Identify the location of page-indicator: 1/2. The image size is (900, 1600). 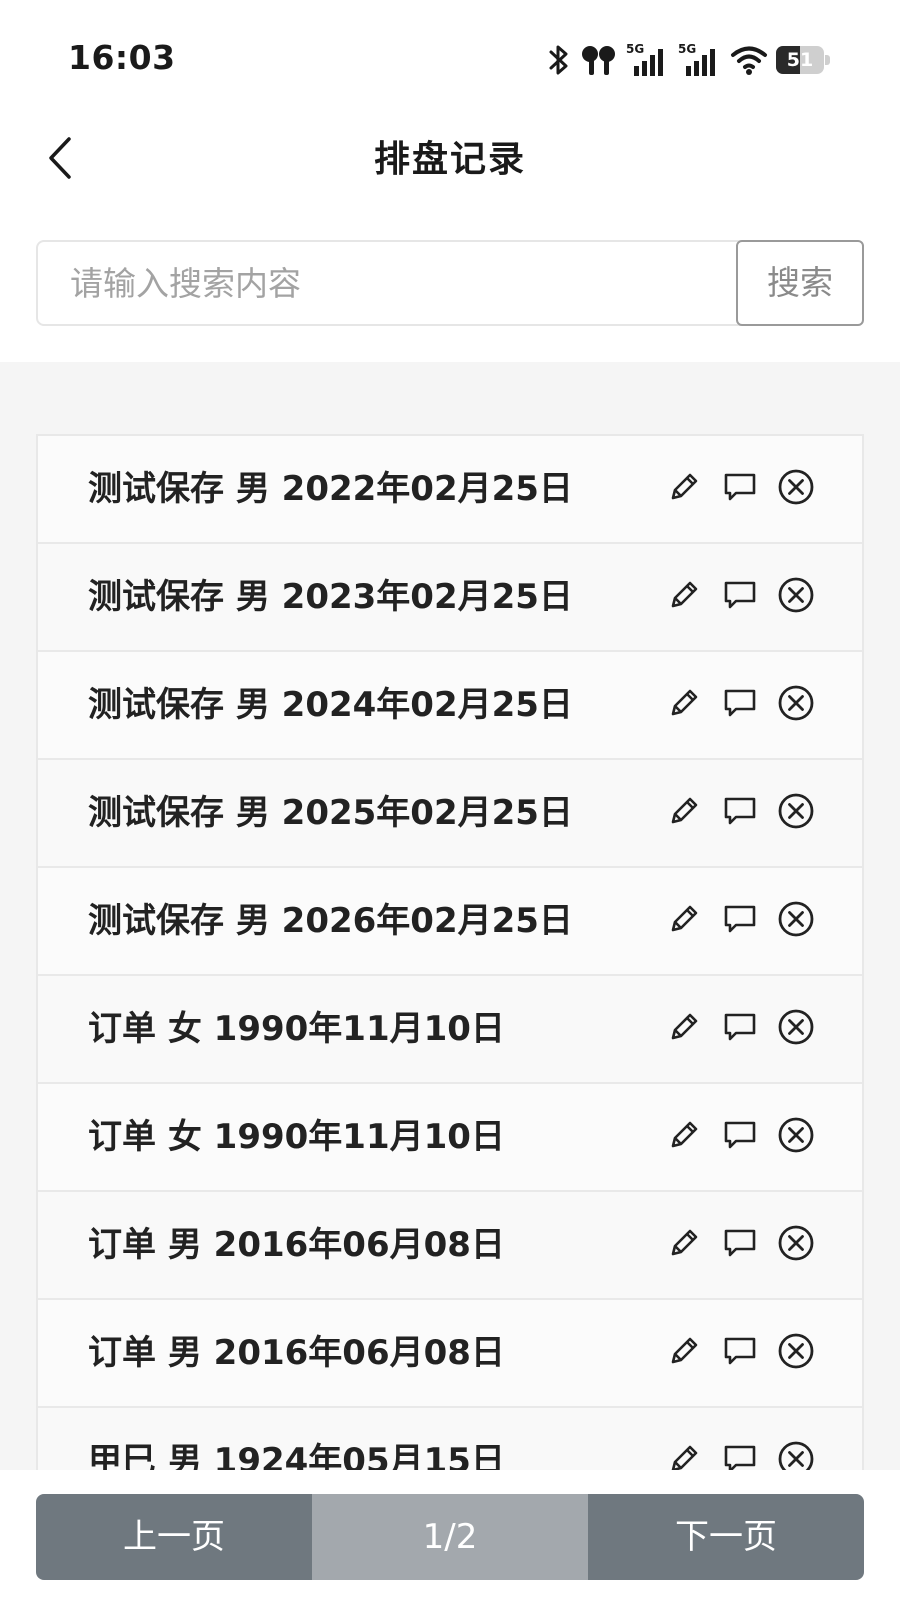
(450, 1537).